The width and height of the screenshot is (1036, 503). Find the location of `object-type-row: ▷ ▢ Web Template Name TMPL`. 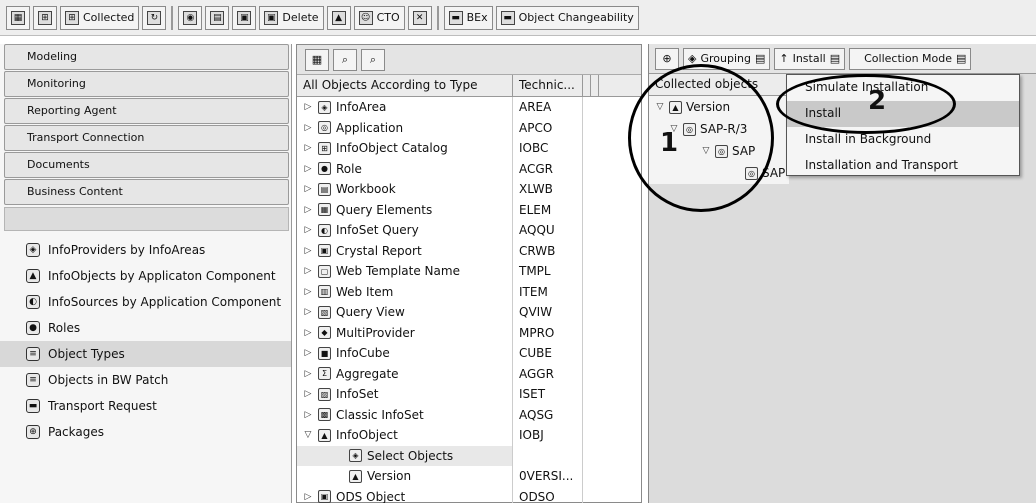

object-type-row: ▷ ▢ Web Template Name TMPL is located at coordinates (469, 271).